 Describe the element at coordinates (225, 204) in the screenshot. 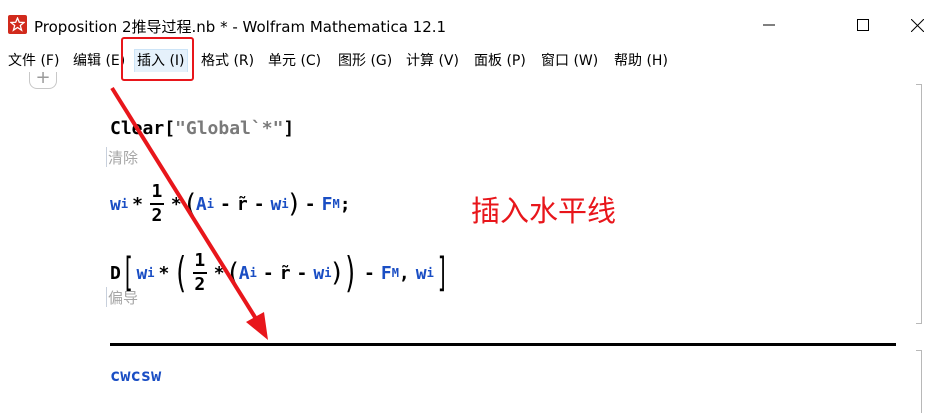

I see `minus-operator: -` at that location.